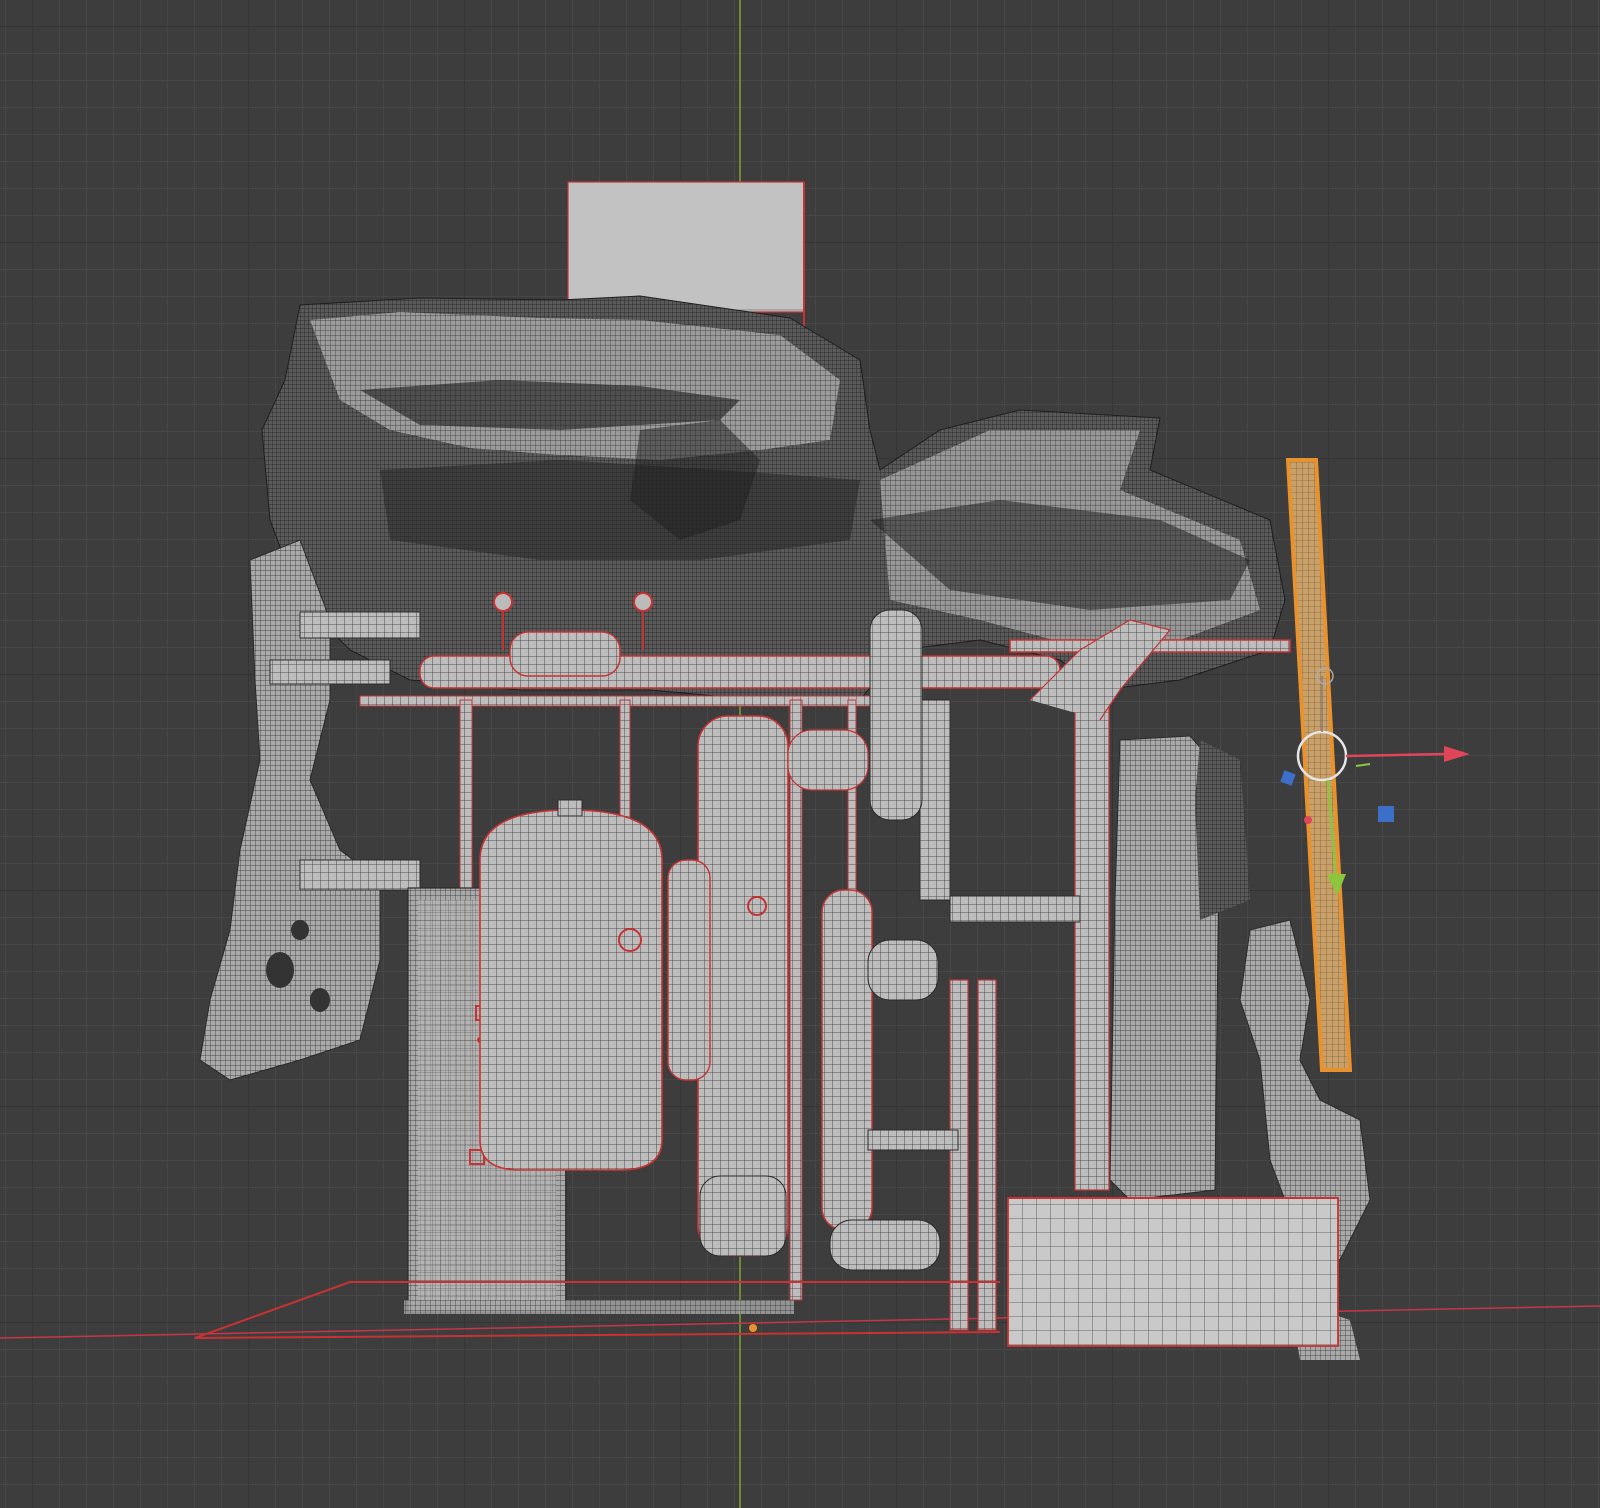 The image size is (1600, 1508). Describe the element at coordinates (728, 986) in the screenshot. I see `tall-column` at that location.